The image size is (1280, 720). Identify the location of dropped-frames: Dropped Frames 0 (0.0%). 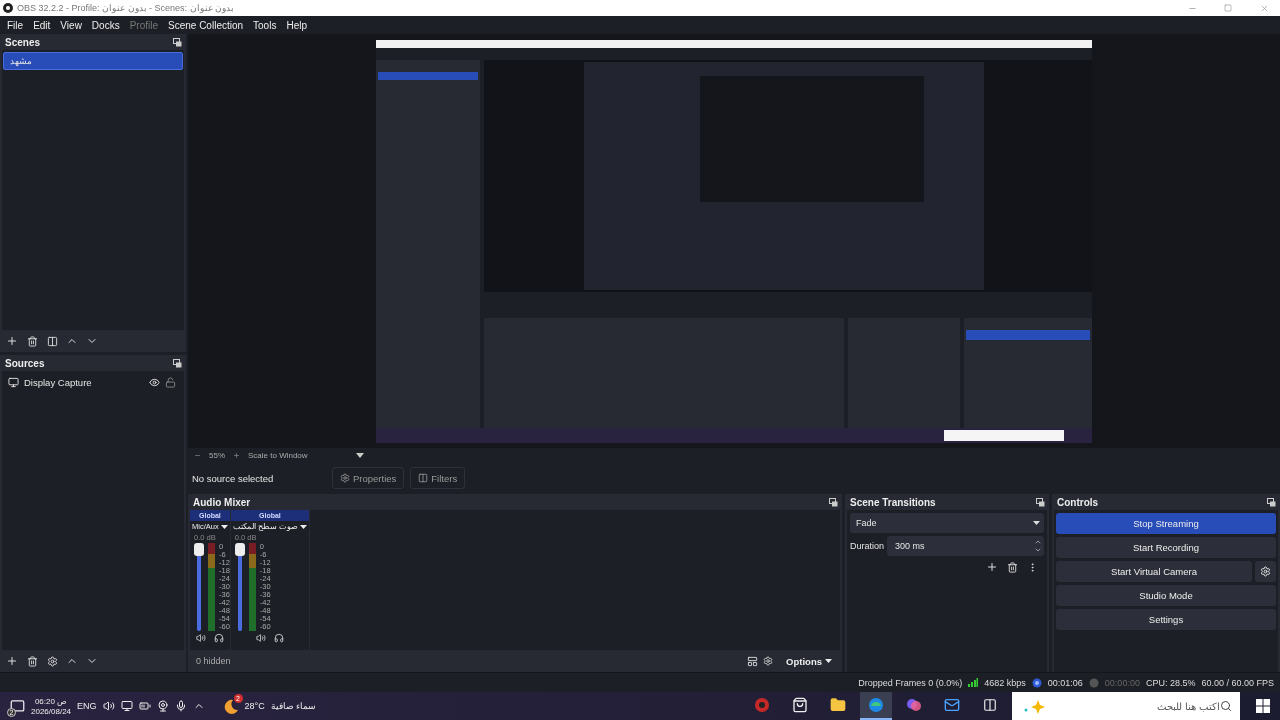
(910, 682).